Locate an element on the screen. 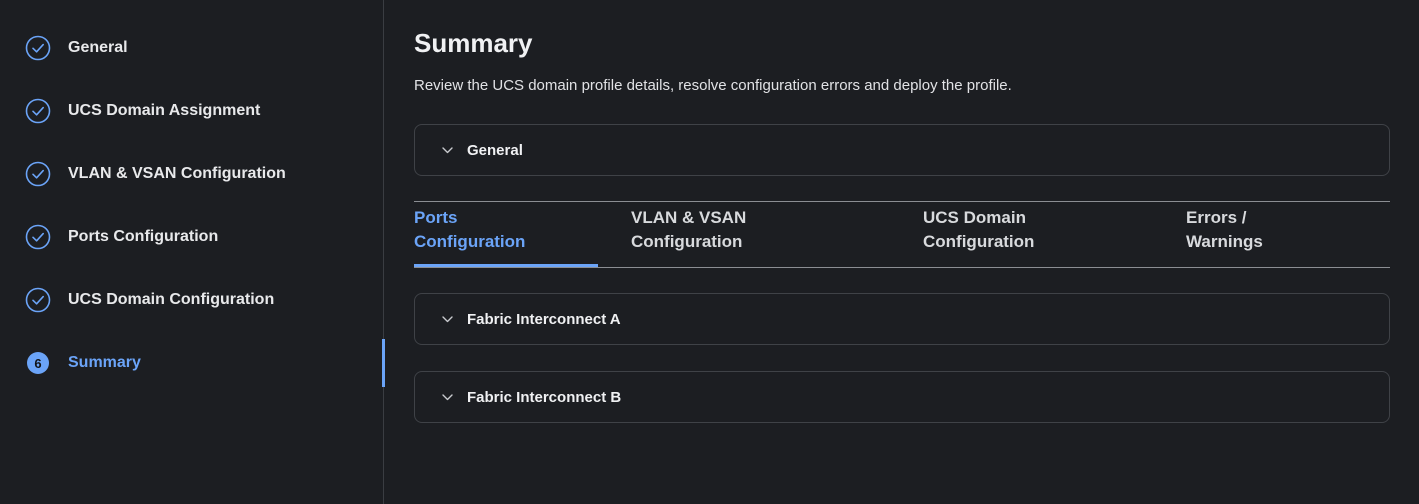  tab-label-line: Ports is located at coordinates (436, 217).